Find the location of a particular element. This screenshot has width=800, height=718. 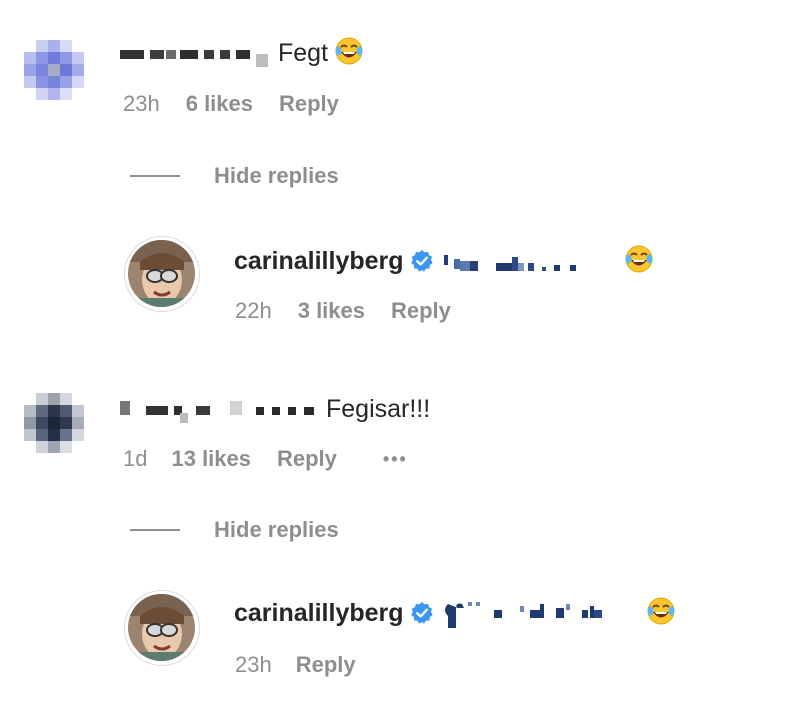

comment-text-row: Fegt is located at coordinates (242, 53).